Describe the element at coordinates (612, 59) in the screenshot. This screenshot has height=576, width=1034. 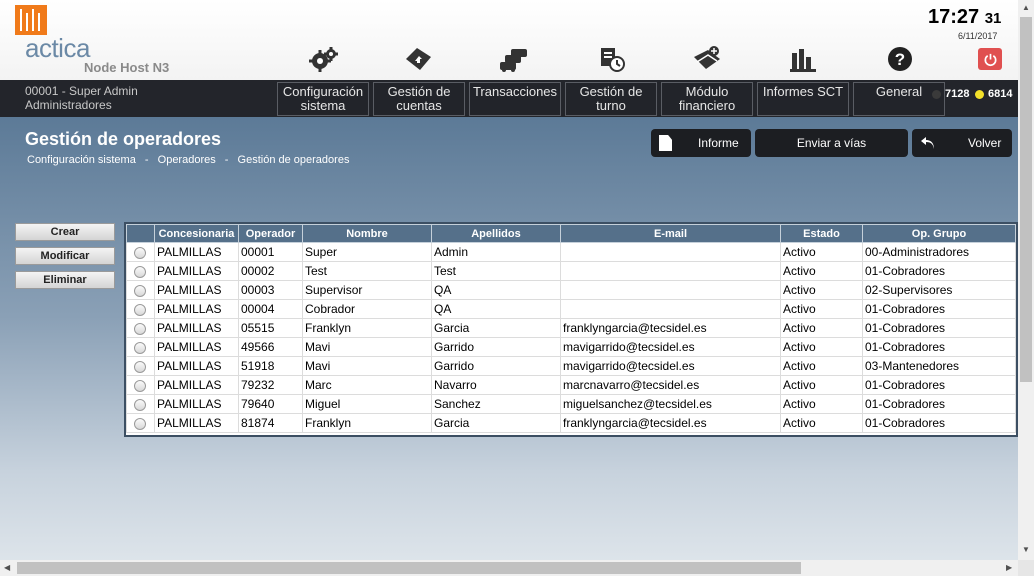
I see `schedule-icon` at that location.